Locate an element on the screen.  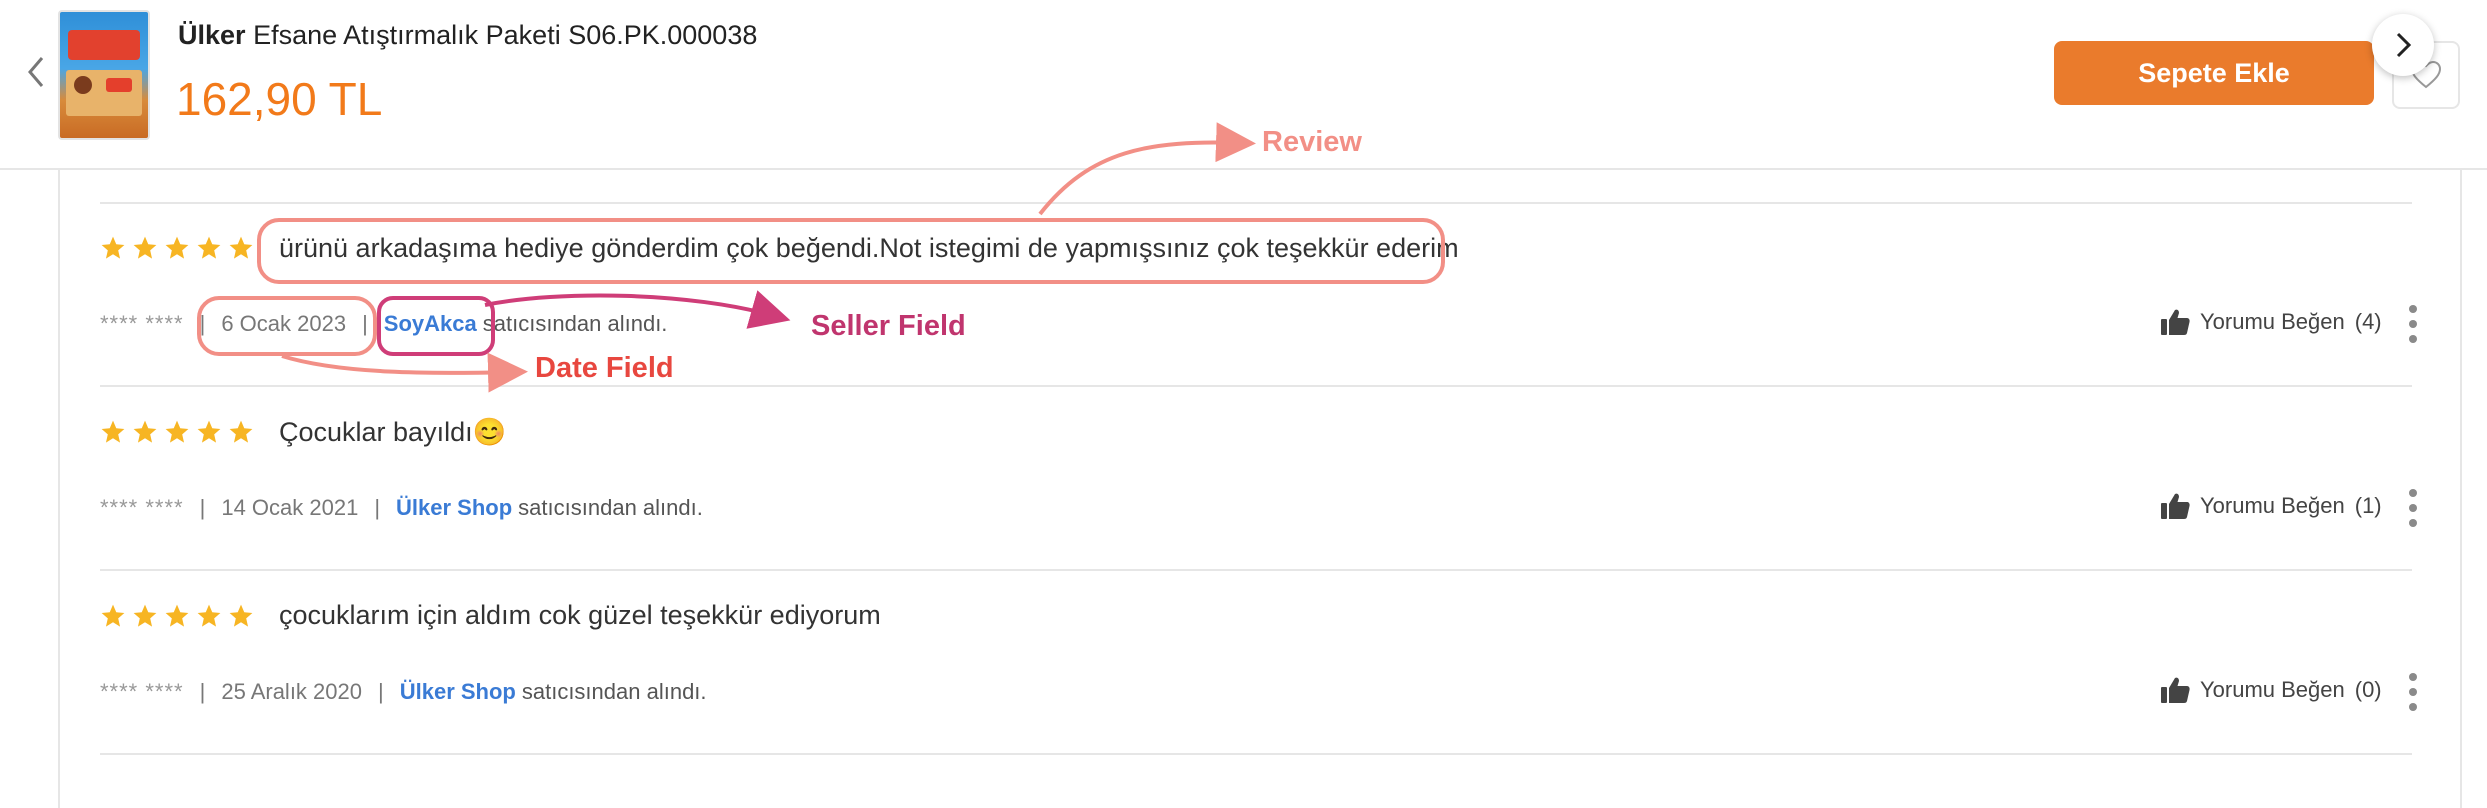
date-annotation-label: Date Field is located at coordinates (604, 368).